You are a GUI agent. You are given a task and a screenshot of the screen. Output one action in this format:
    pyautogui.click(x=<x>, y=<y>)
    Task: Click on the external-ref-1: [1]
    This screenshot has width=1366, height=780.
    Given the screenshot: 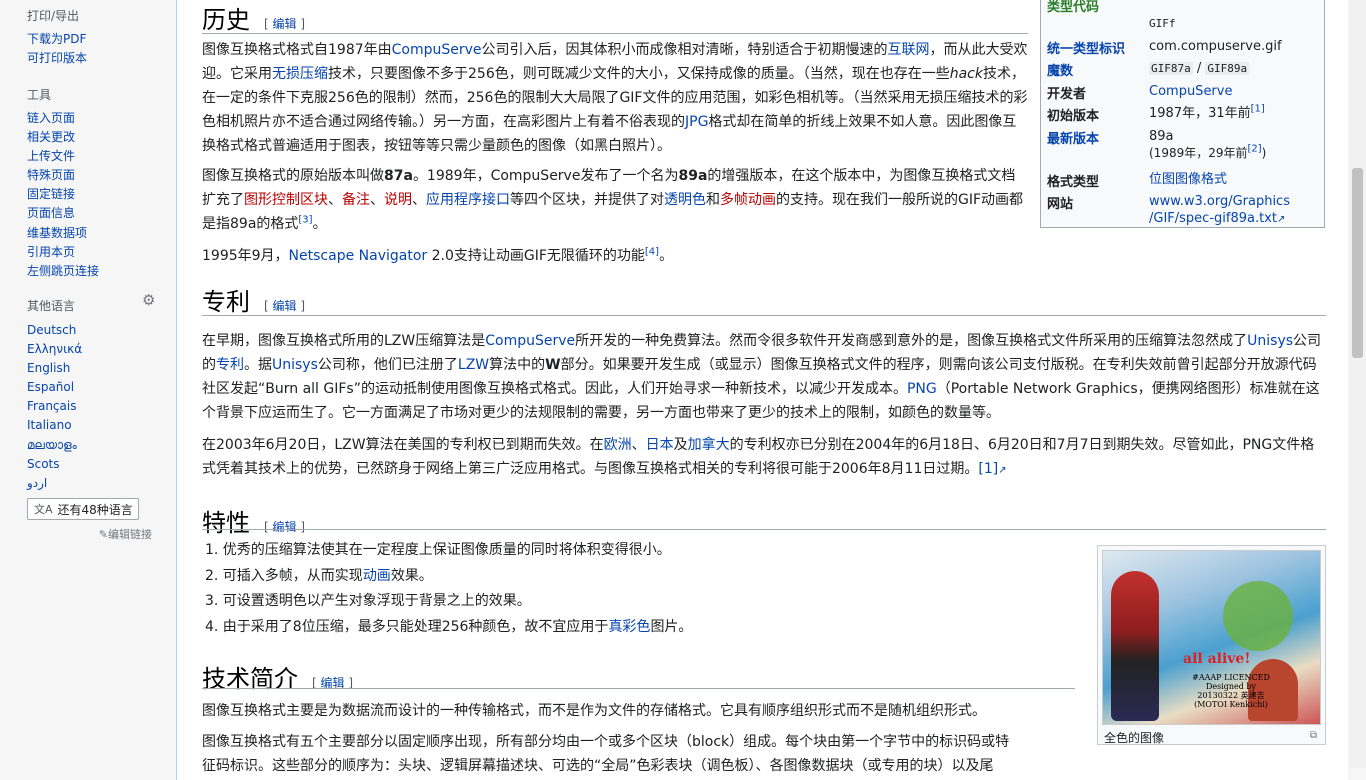 What is the action you would take?
    pyautogui.click(x=988, y=469)
    